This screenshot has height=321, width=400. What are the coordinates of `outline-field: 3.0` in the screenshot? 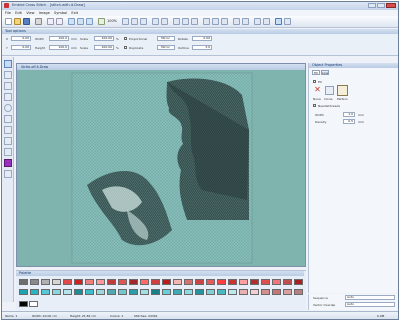 It's located at (202, 47).